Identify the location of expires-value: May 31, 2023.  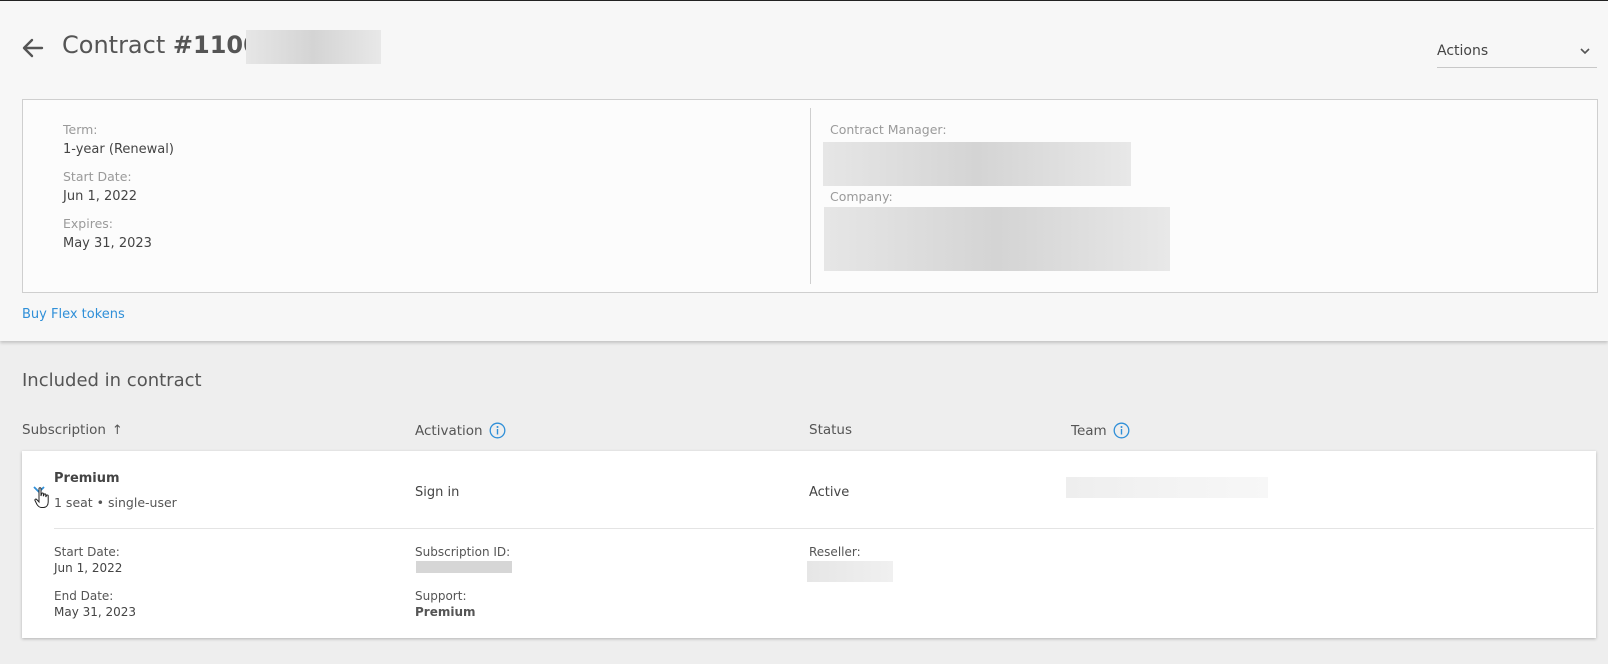
(107, 243).